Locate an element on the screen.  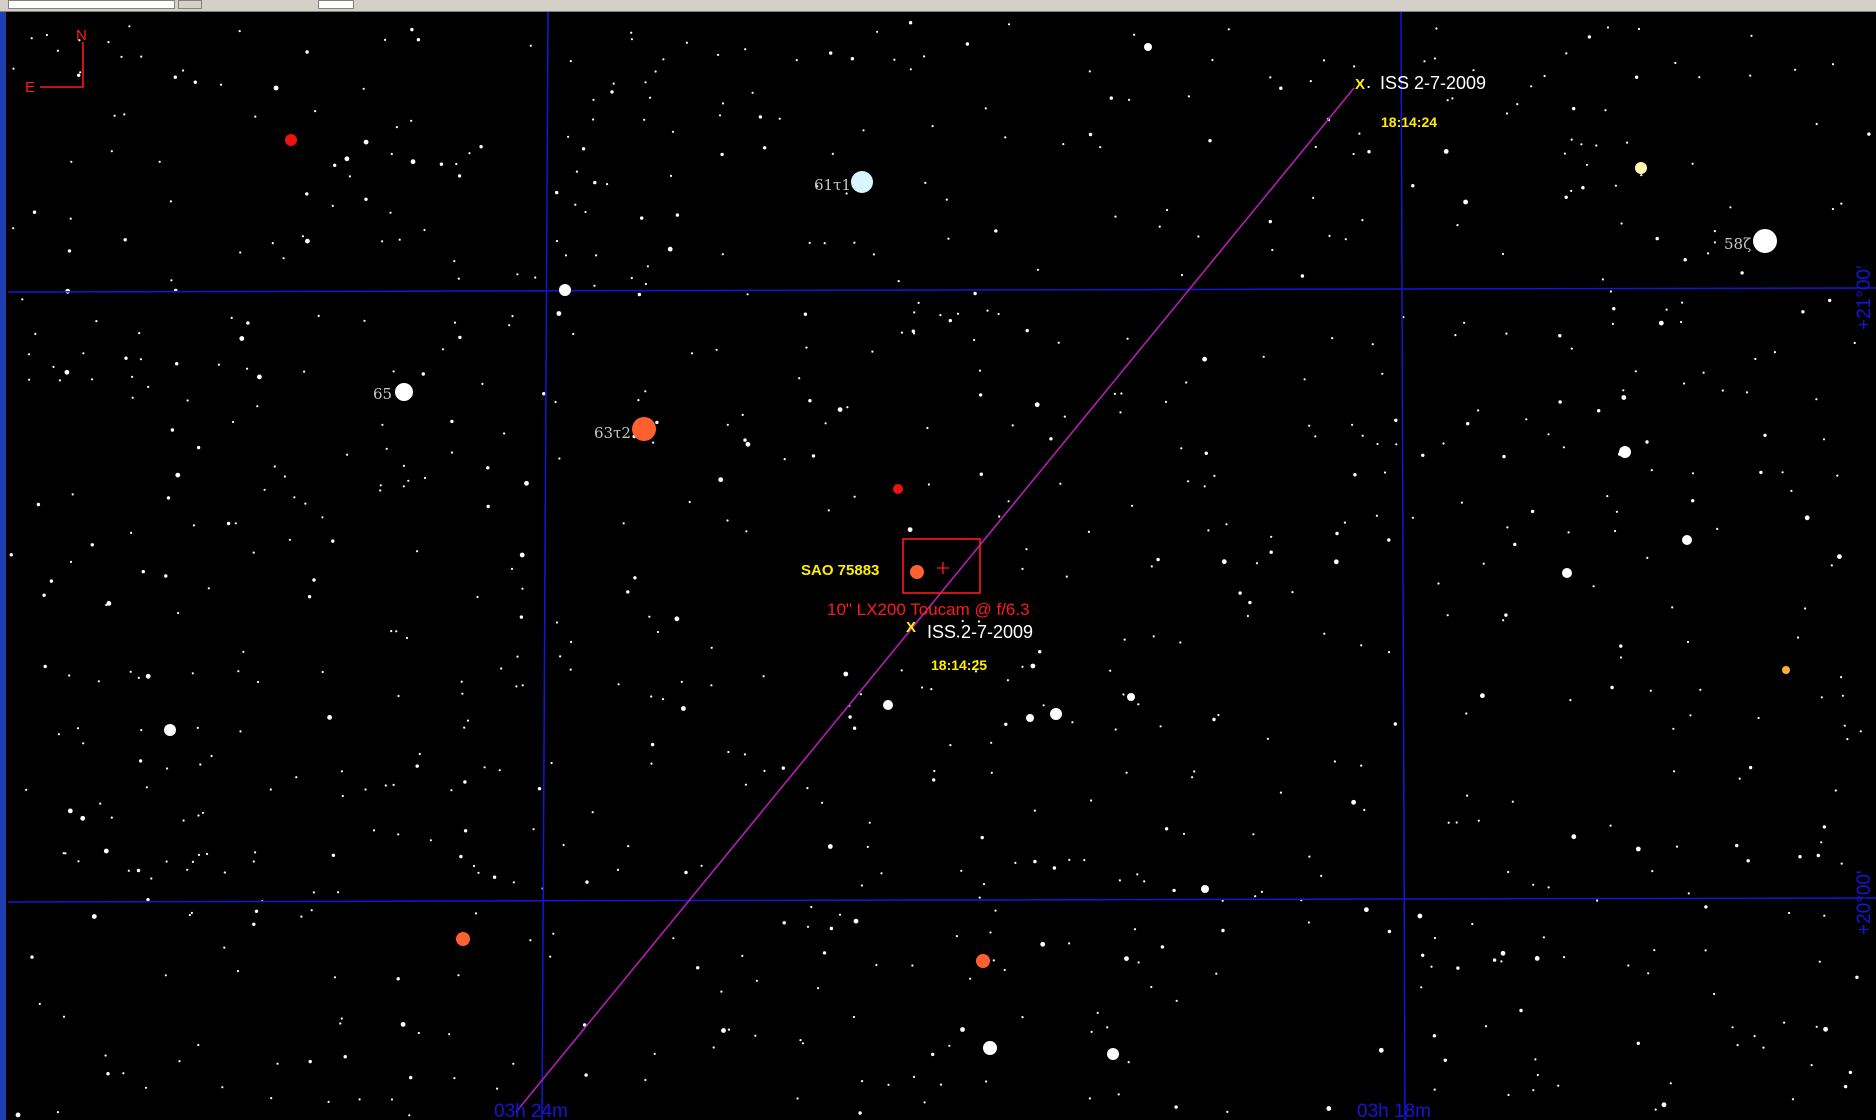
iss-marker-2: X ISS 2-7-2009 18:14:25 is located at coordinates (969, 646).